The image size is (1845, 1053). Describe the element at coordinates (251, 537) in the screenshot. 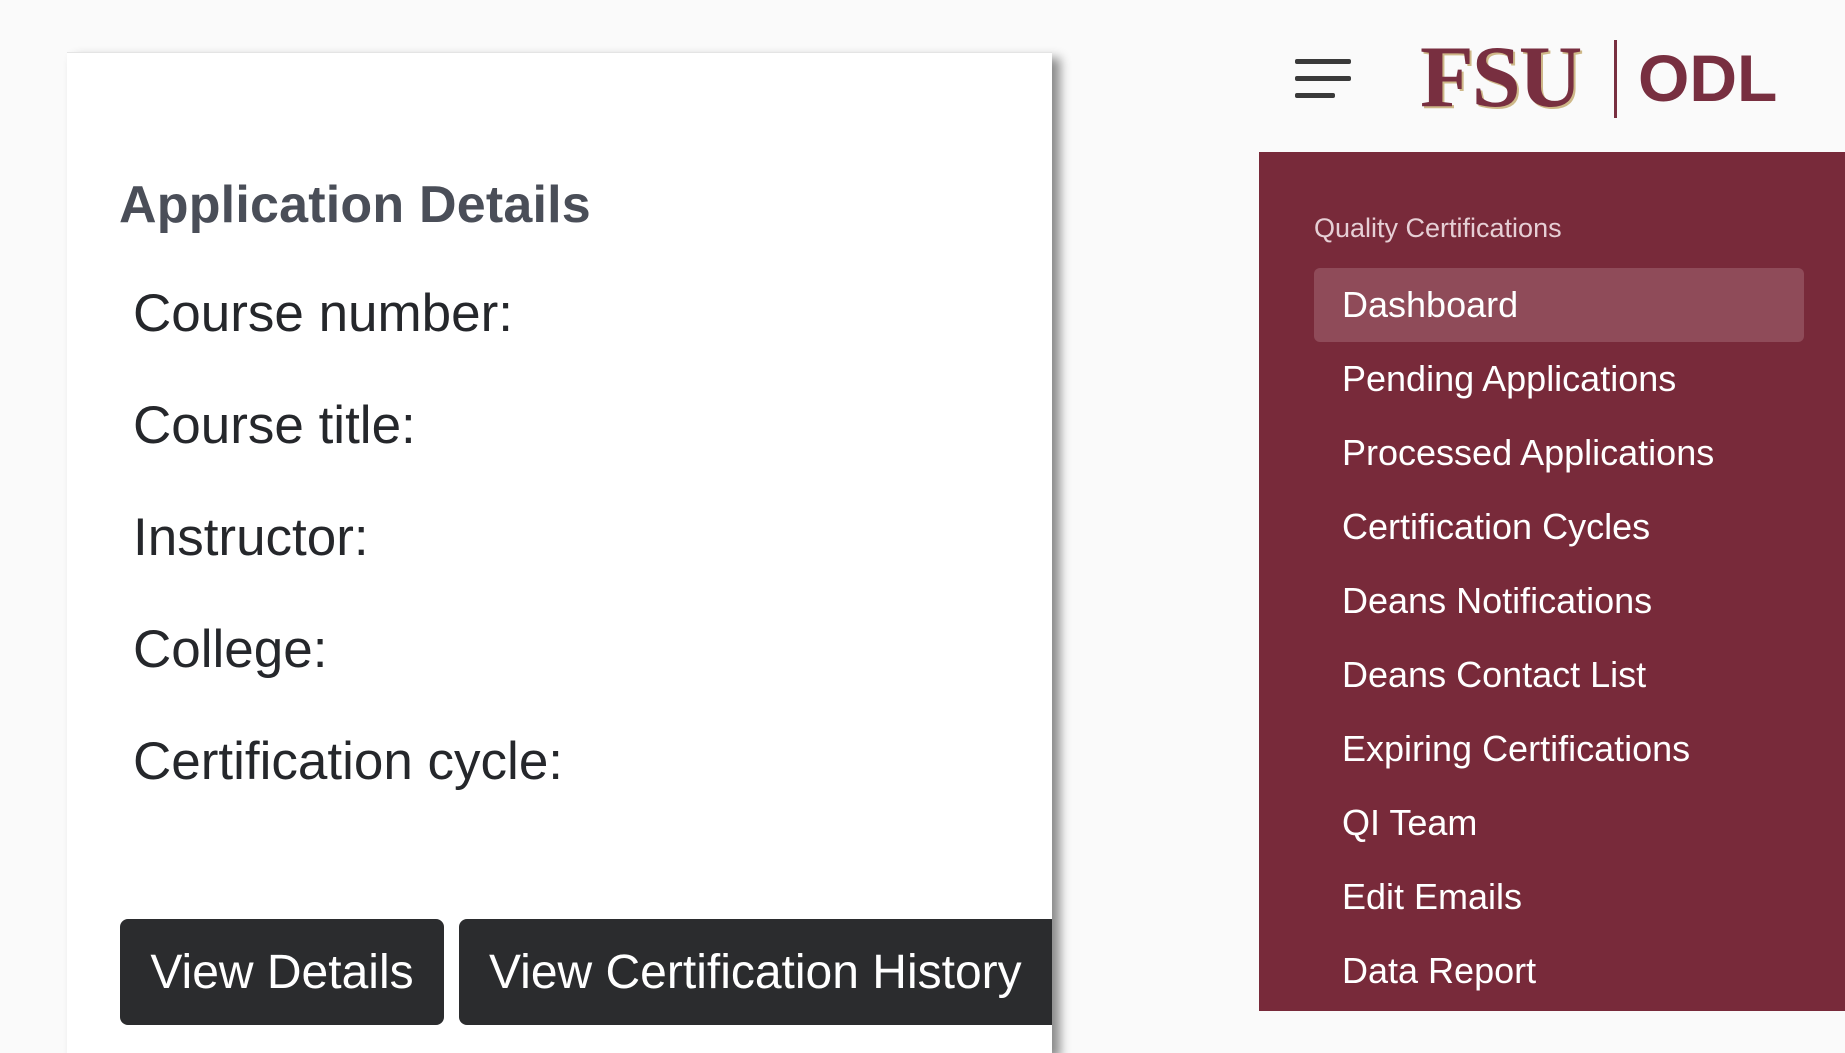

I see `instructor-label: Instructor:` at that location.